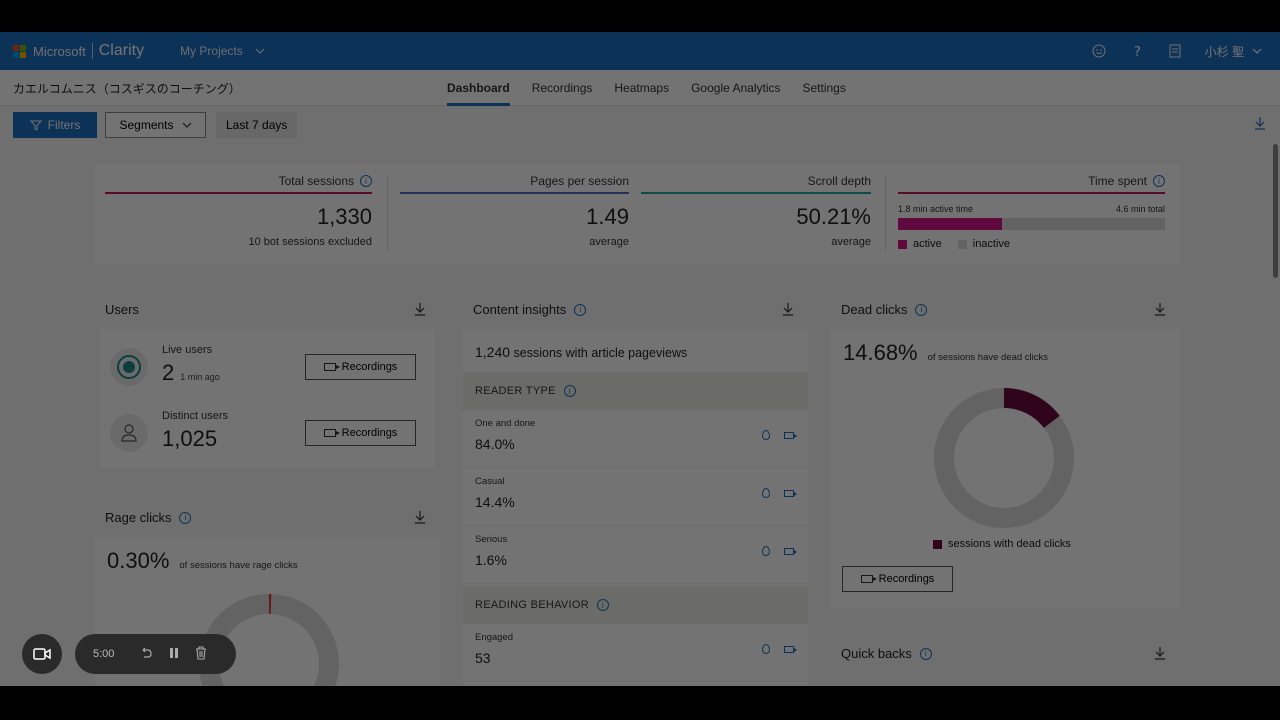 The height and width of the screenshot is (720, 1280). What do you see at coordinates (174, 654) in the screenshot?
I see `pause-icon` at bounding box center [174, 654].